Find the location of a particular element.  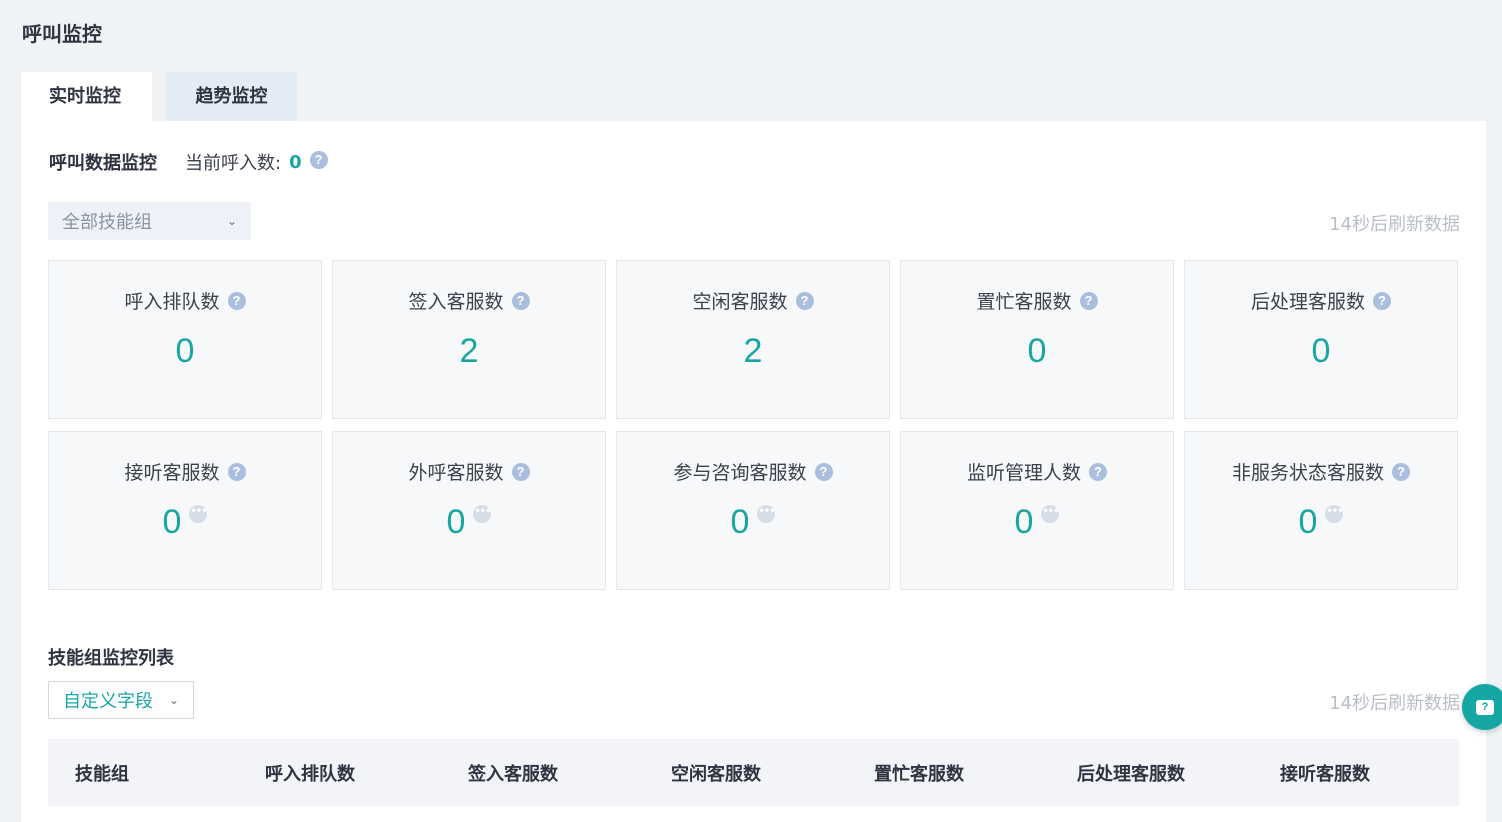

help-chat-button: ? is located at coordinates (1482, 707).